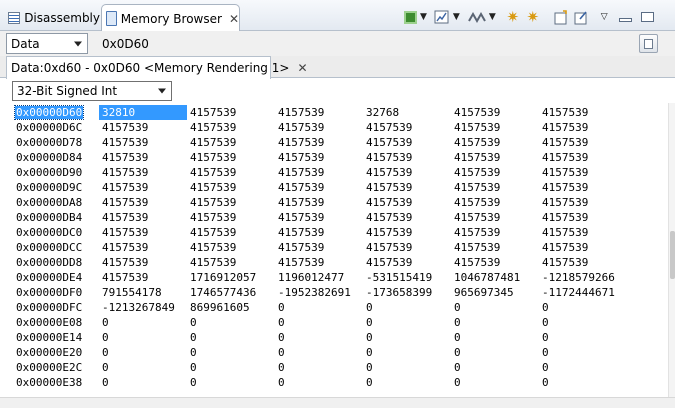  What do you see at coordinates (49, 352) in the screenshot?
I see `memory-address: 0x00000E20` at bounding box center [49, 352].